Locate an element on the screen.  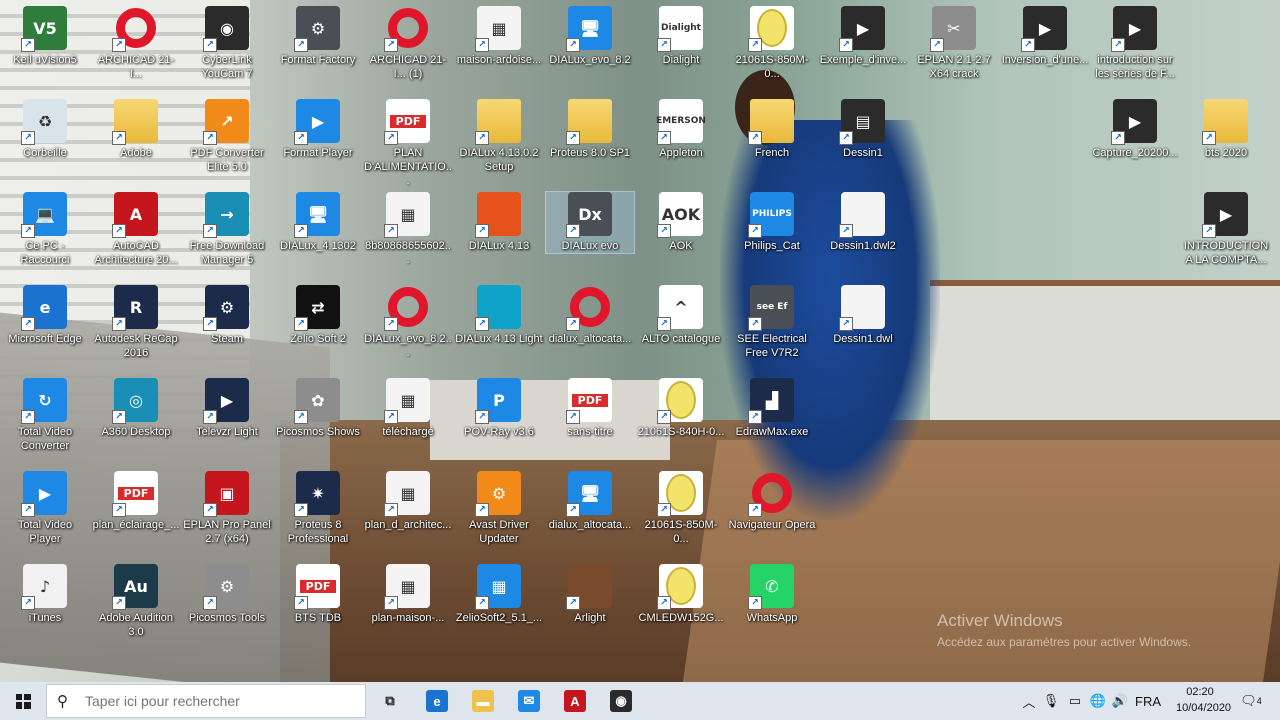
desktop-icon: ↗ Proteus 8.0 SP1 is located at coordinates (590, 129).